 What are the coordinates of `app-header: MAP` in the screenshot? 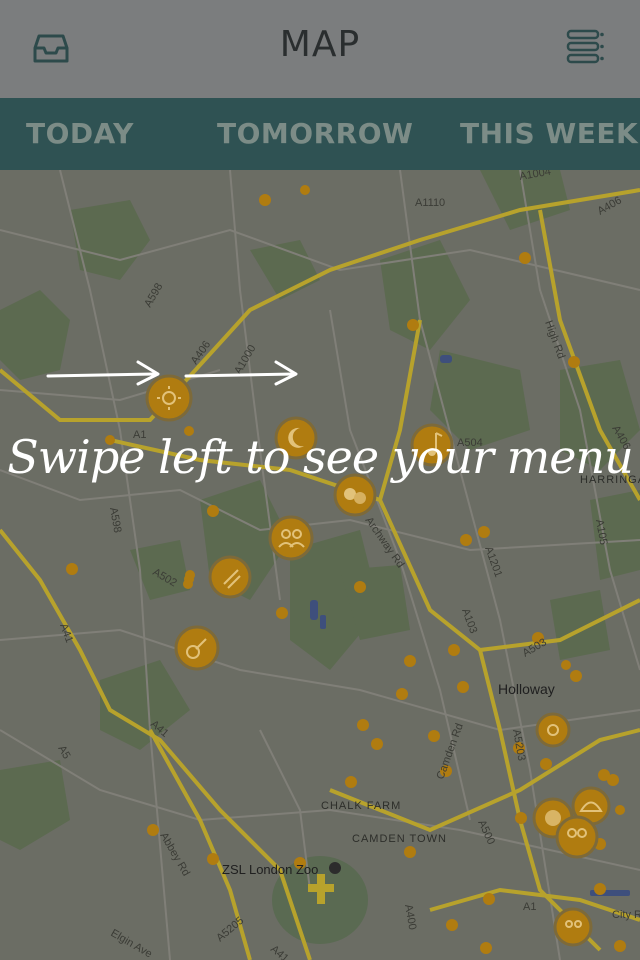 It's located at (320, 49).